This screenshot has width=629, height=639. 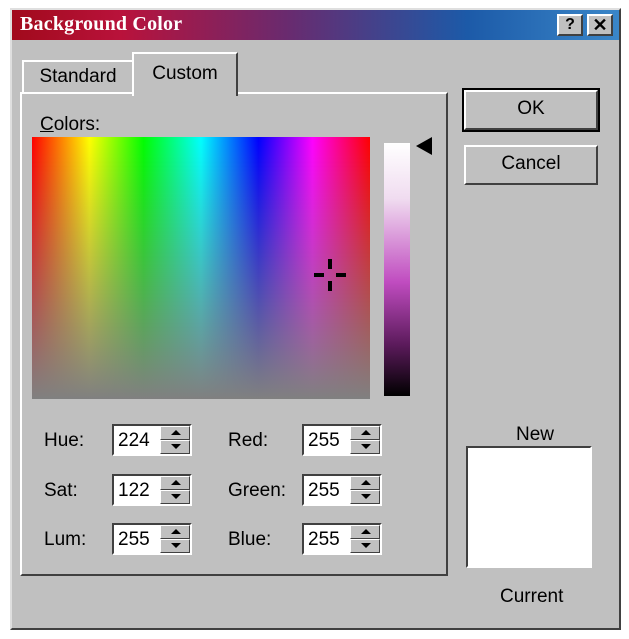 What do you see at coordinates (529, 507) in the screenshot?
I see `color-preview-swatch` at bounding box center [529, 507].